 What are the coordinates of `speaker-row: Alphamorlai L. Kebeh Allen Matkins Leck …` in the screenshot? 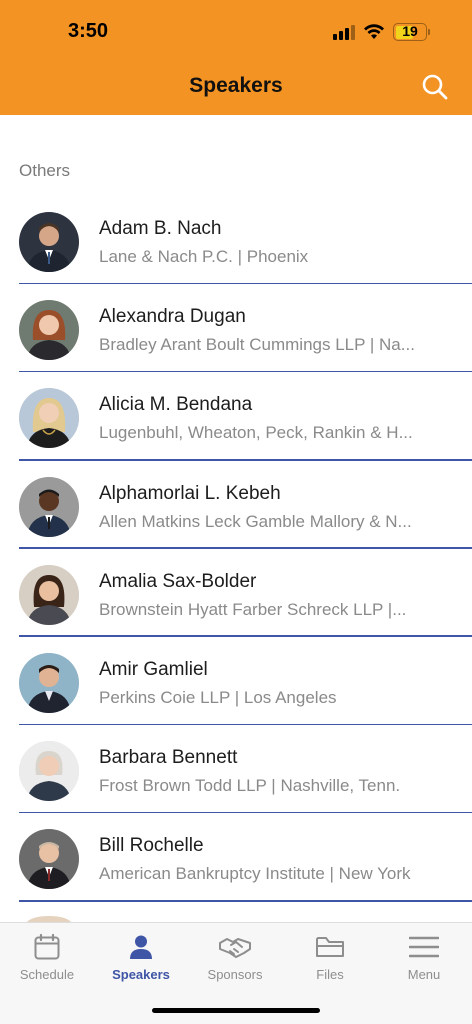 It's located at (236, 505).